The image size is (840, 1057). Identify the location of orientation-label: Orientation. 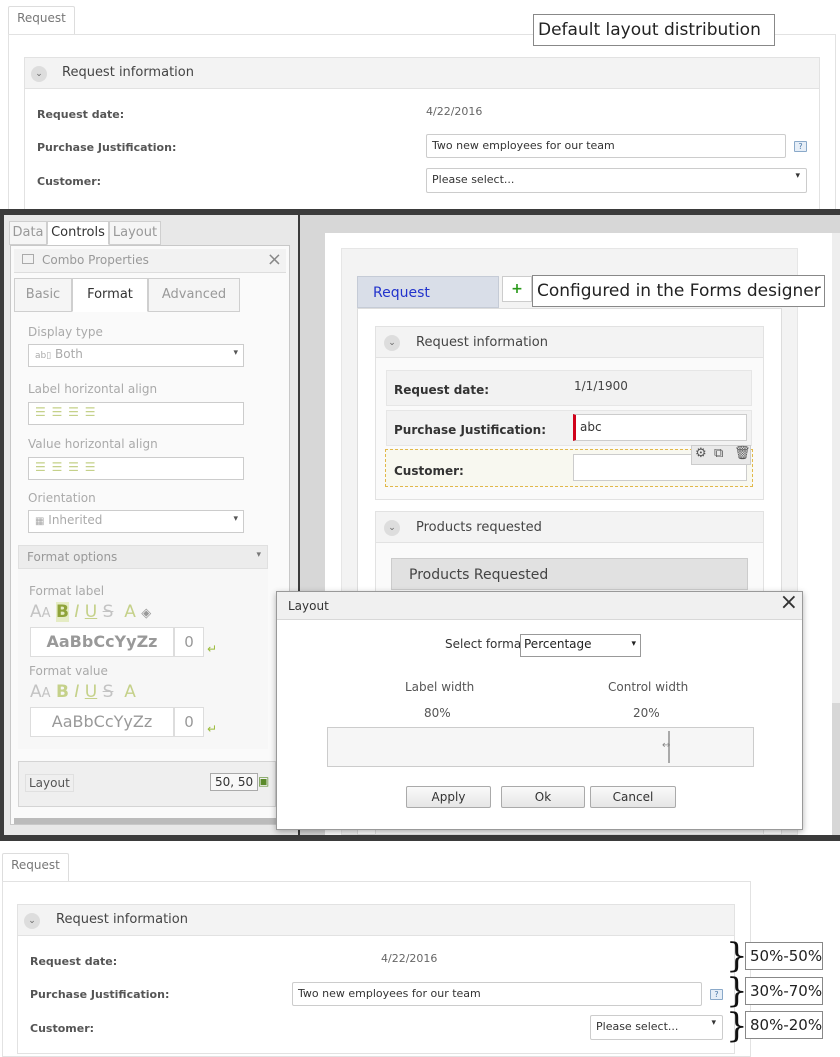
(62, 498).